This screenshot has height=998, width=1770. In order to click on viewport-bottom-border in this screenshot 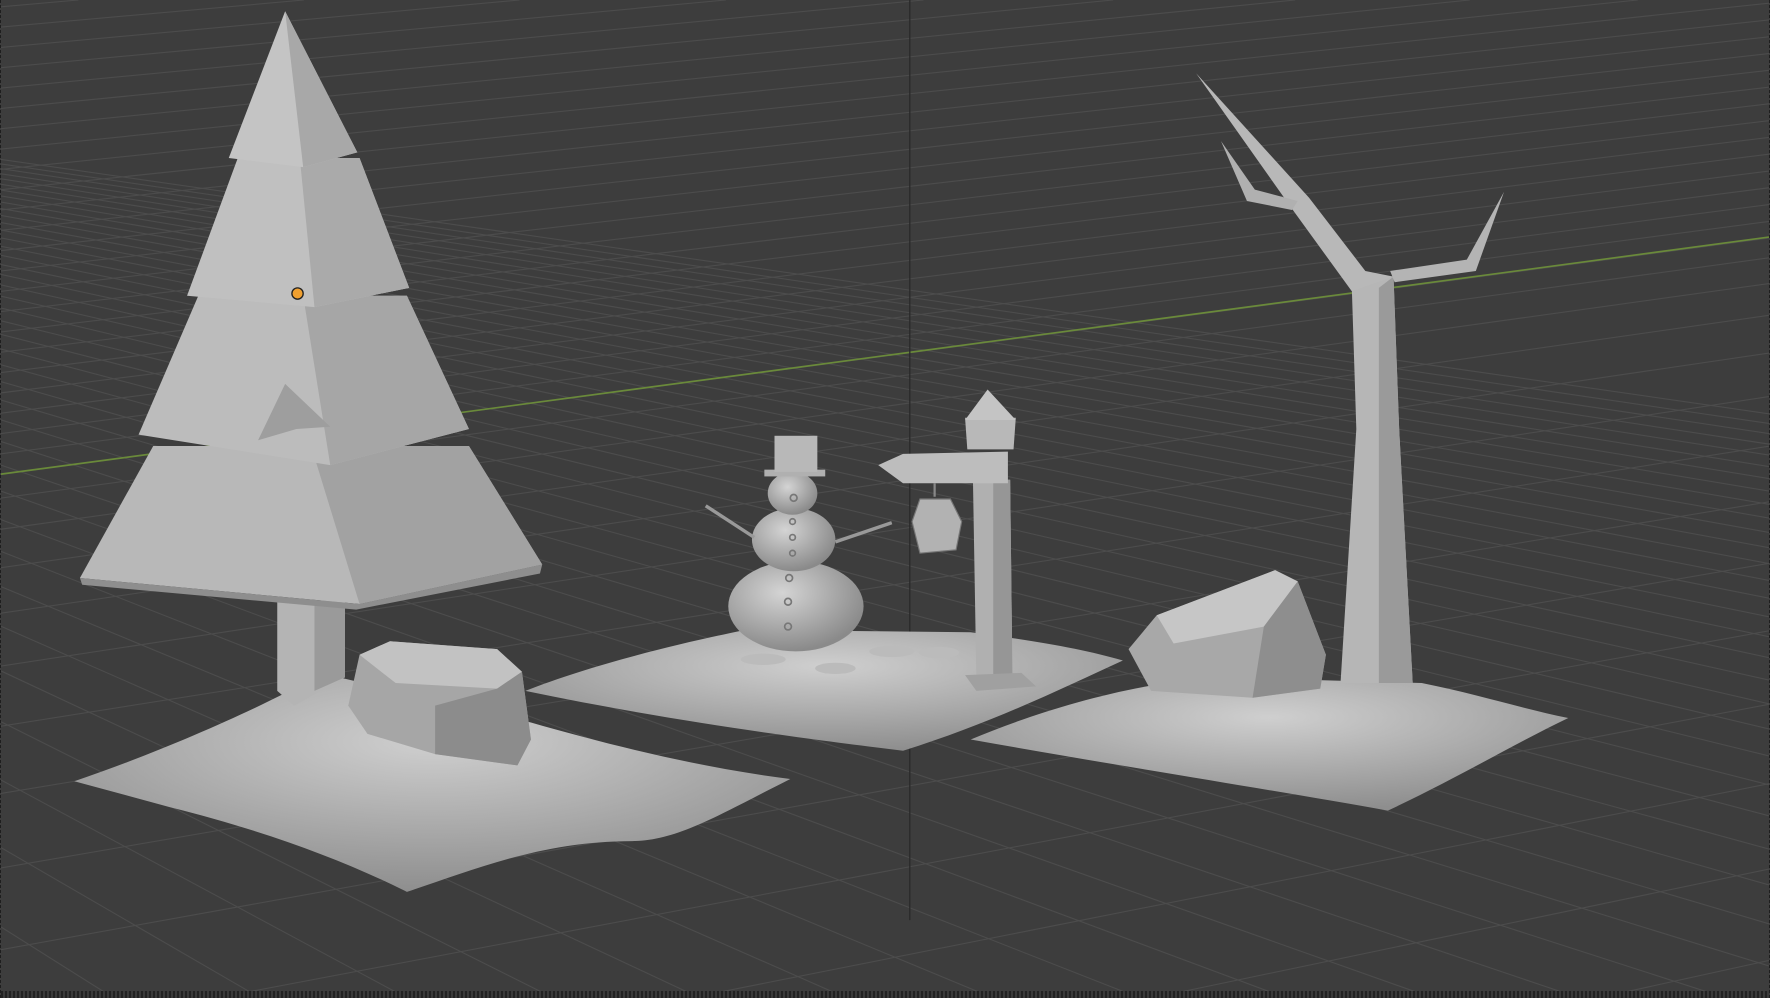, I will do `click(885, 994)`.